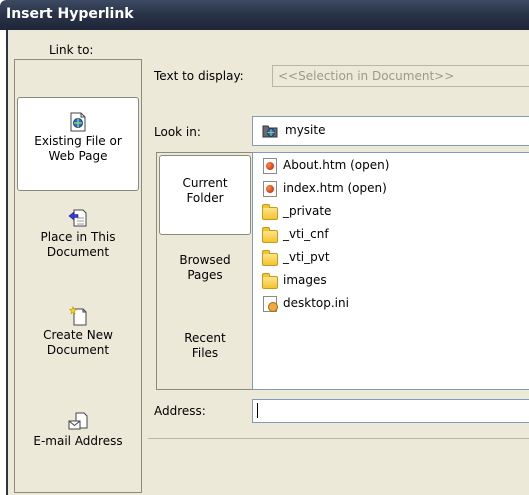  Describe the element at coordinates (336, 165) in the screenshot. I see `list-item-name: About.htm (open)` at that location.